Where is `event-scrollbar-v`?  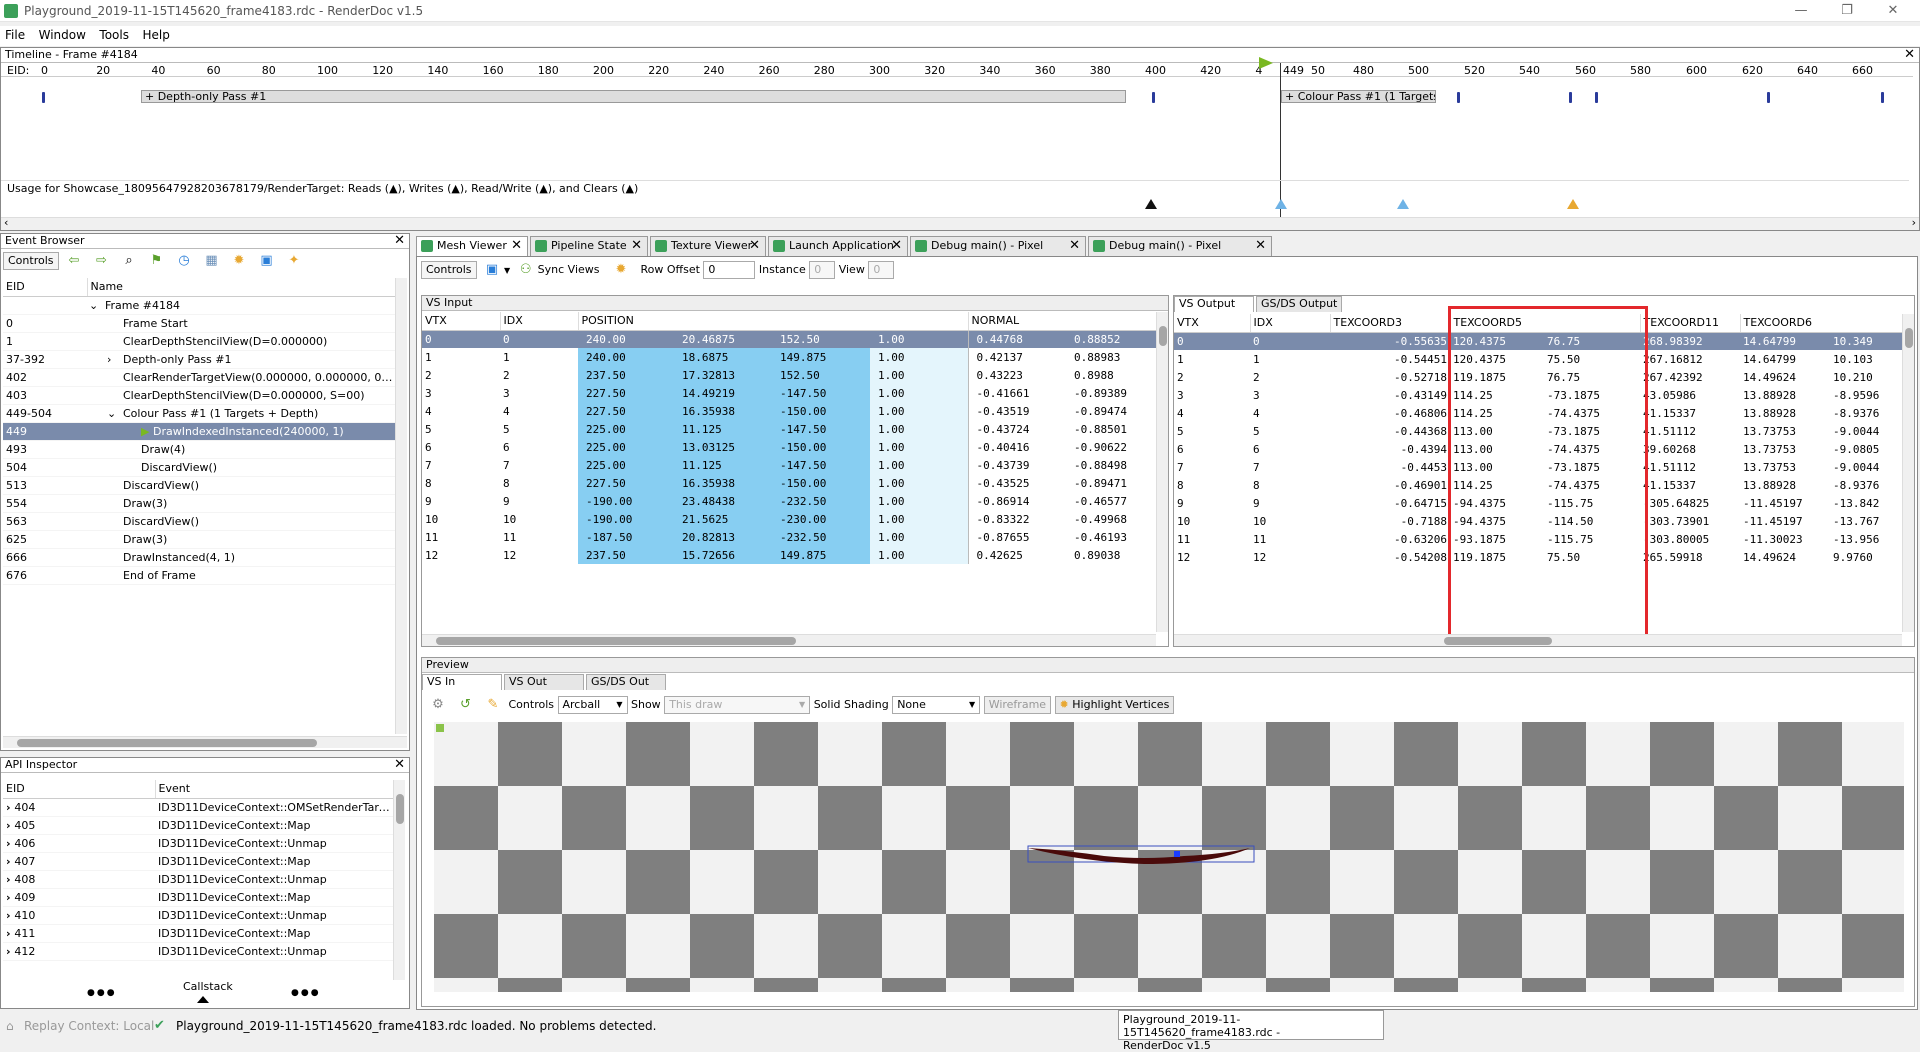
event-scrollbar-v is located at coordinates (401, 506).